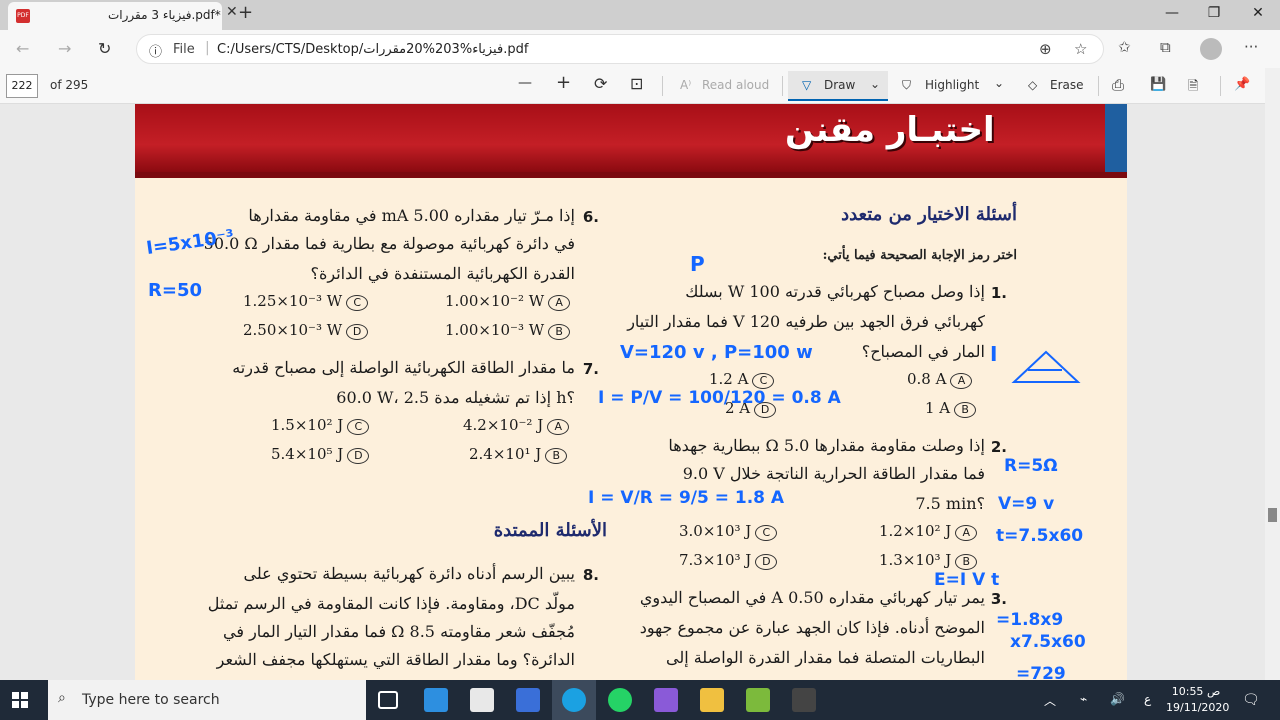 The width and height of the screenshot is (1280, 720). I want to click on q2-number: 2., so click(998, 447).